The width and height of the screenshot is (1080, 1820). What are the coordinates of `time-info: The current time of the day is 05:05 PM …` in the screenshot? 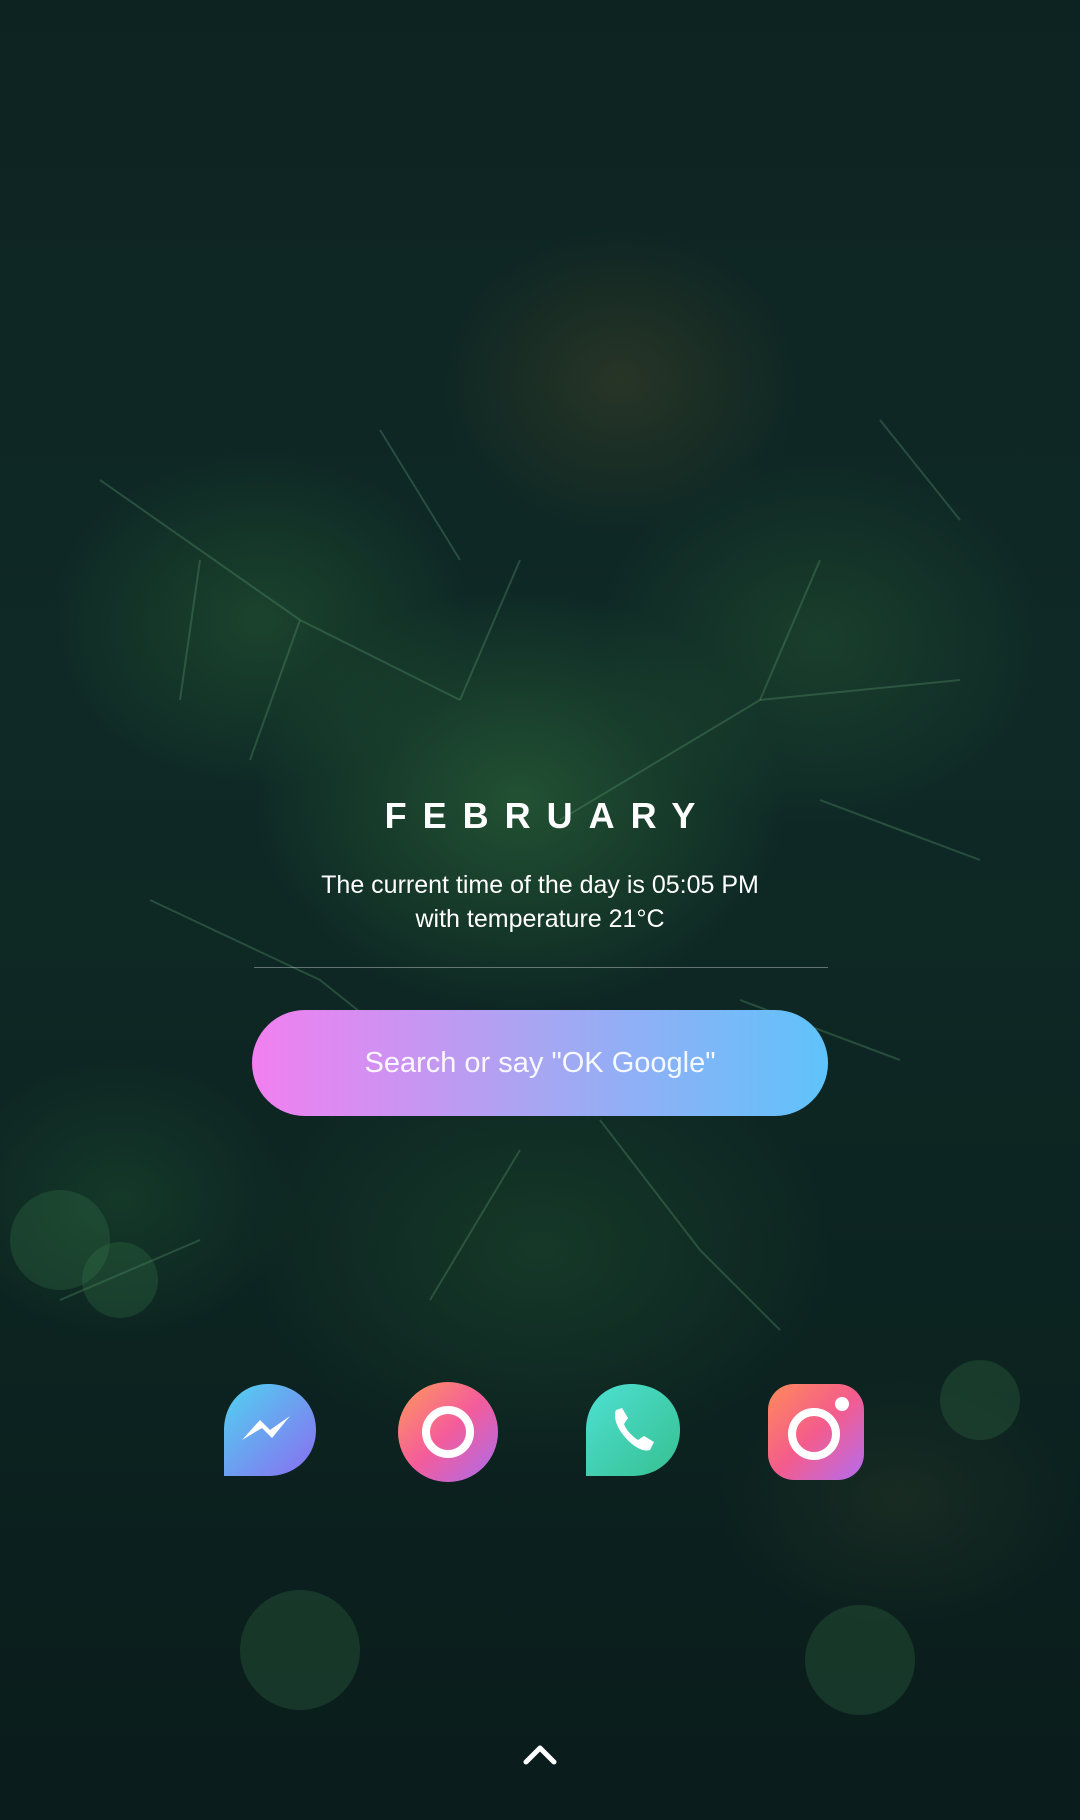 It's located at (540, 902).